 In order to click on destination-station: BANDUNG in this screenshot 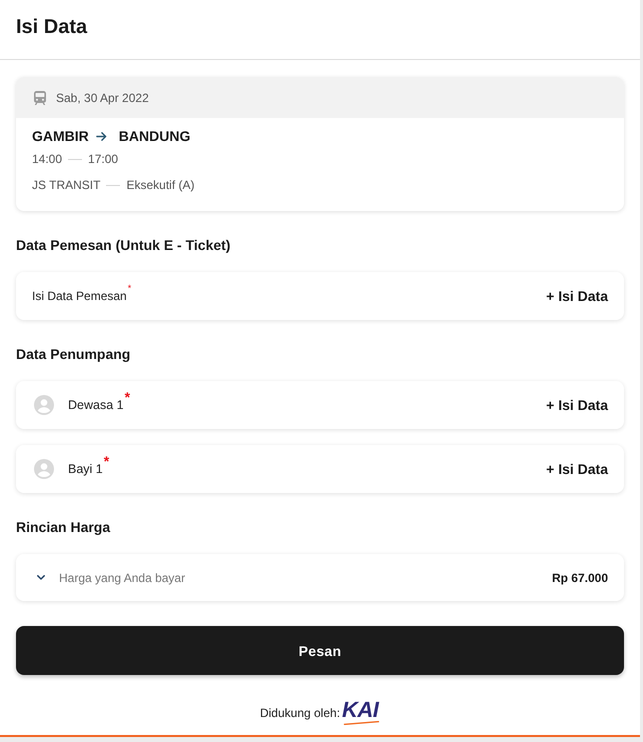, I will do `click(154, 136)`.